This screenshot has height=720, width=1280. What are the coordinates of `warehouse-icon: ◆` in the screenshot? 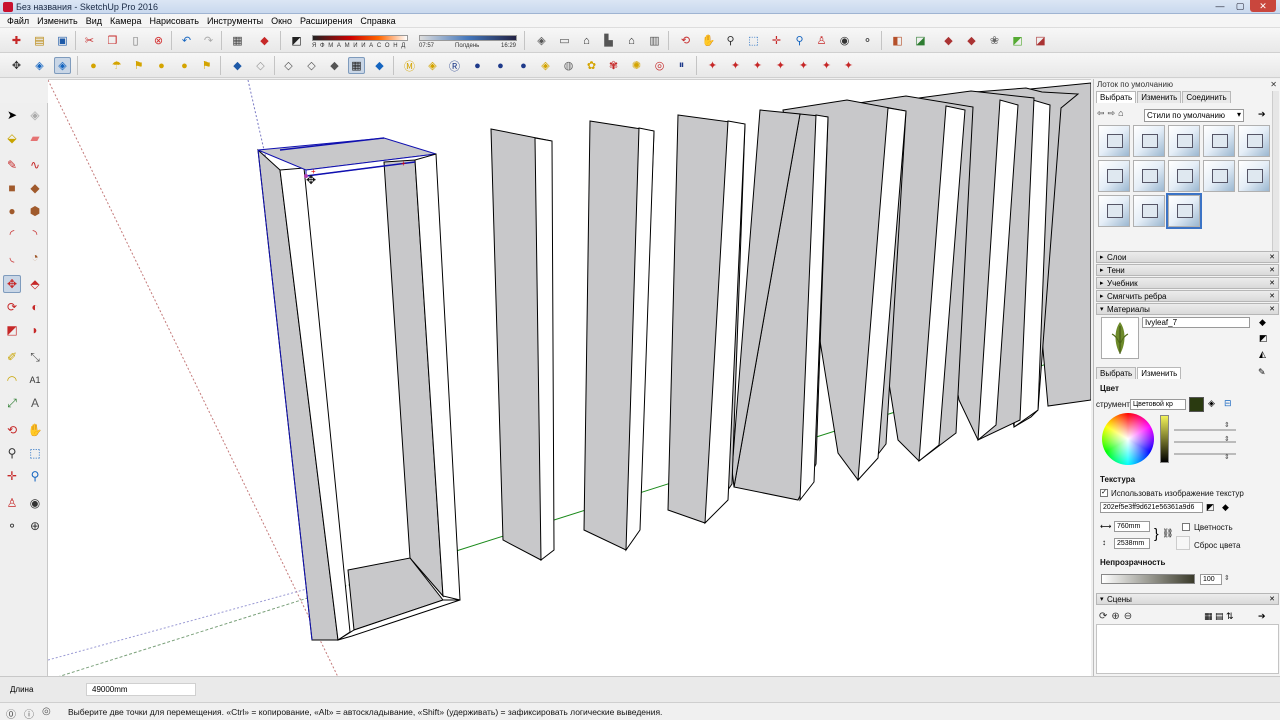 It's located at (948, 40).